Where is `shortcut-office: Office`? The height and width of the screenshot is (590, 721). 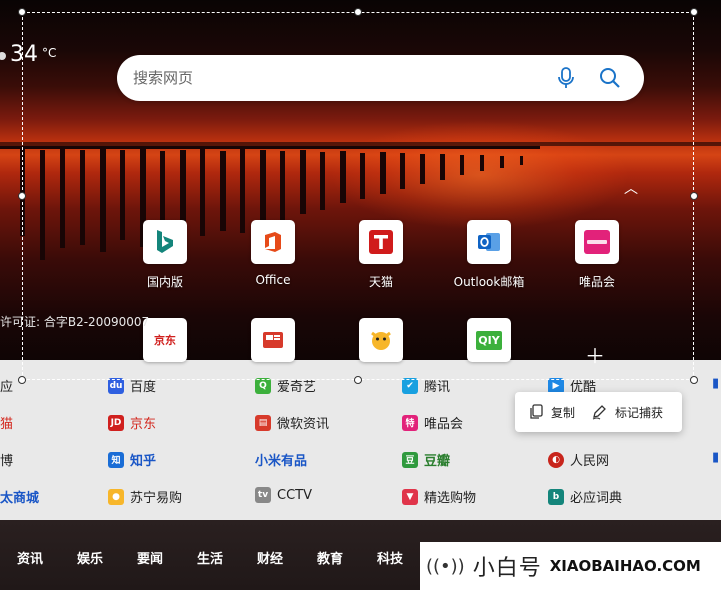
shortcut-office: Office is located at coordinates (273, 253).